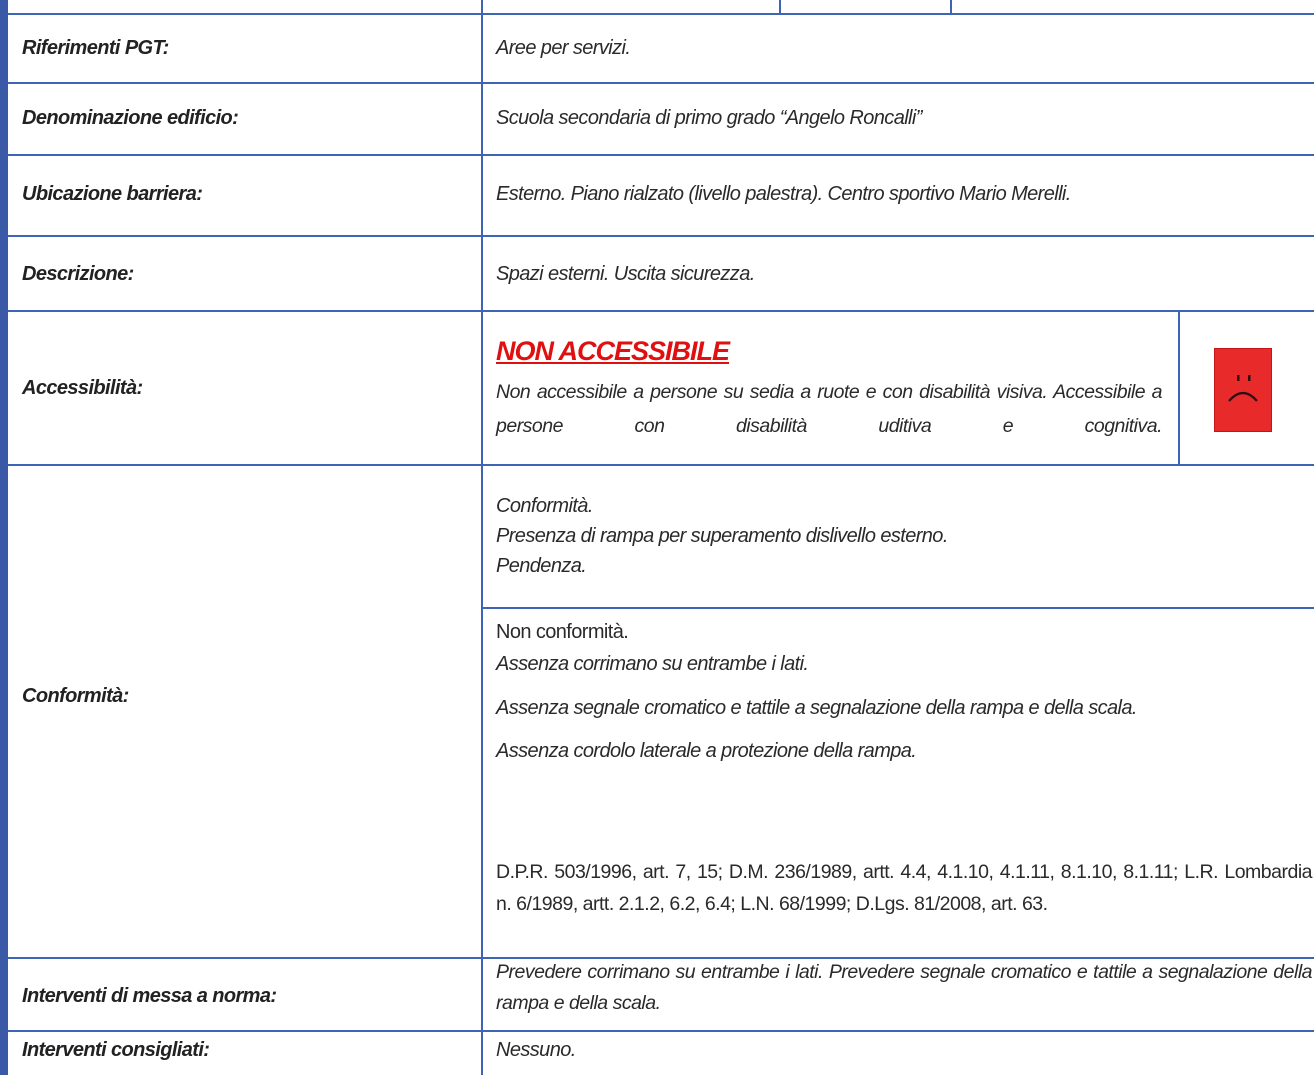 This screenshot has width=1314, height=1075. What do you see at coordinates (4, 537) in the screenshot?
I see `left-margin-bar` at bounding box center [4, 537].